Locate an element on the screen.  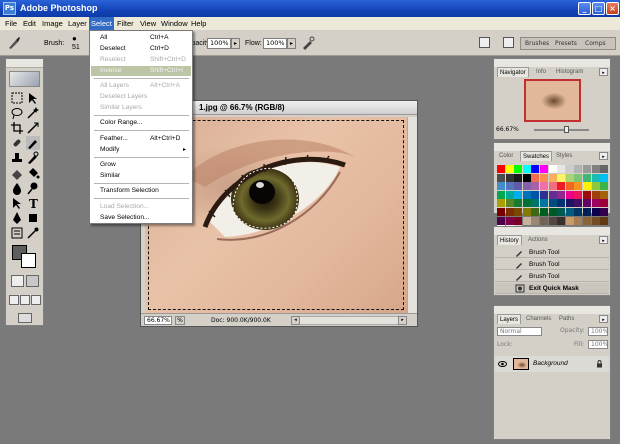
menu-item-deselect: Deselect Ctrl+D is located at coordinates (141, 49).